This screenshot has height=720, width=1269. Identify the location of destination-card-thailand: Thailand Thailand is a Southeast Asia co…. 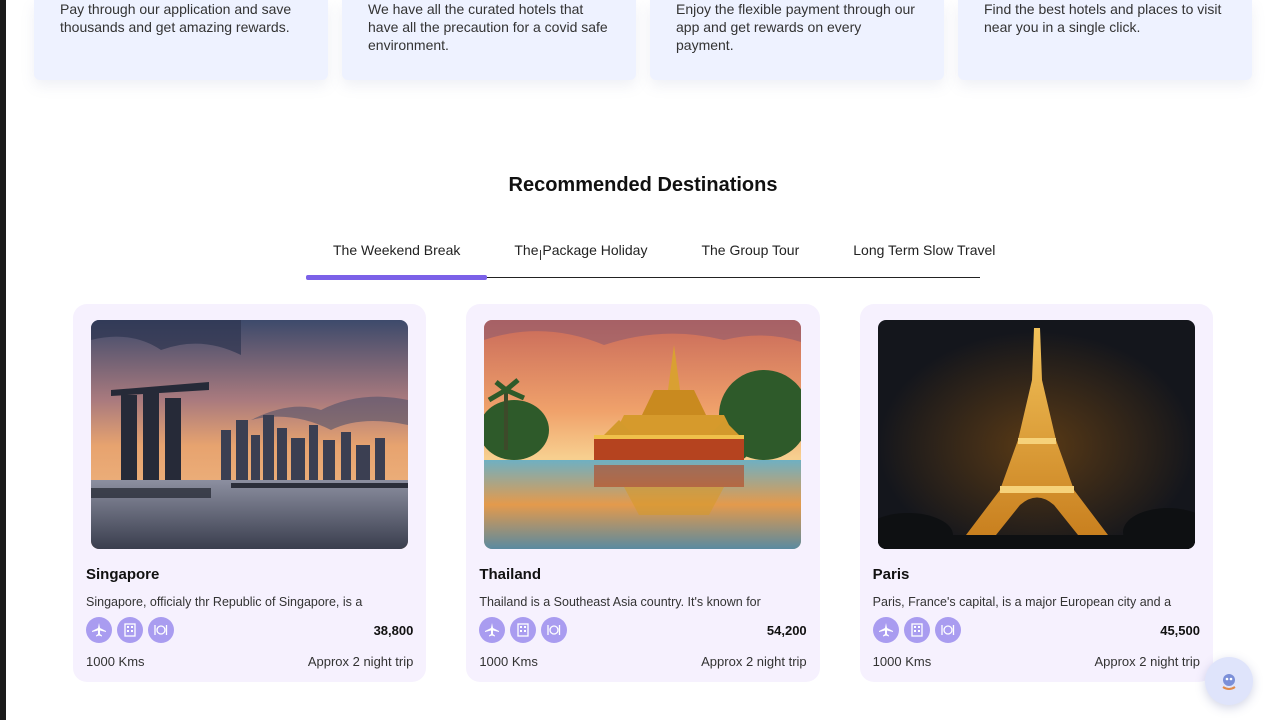
(643, 493).